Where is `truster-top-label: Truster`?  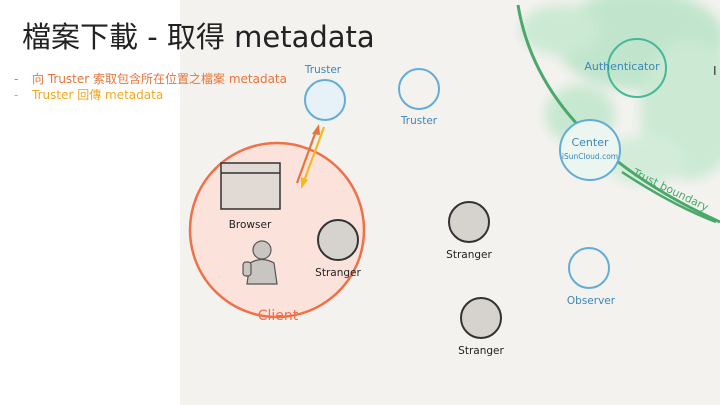
truster-top-label: Truster is located at coordinates (323, 70).